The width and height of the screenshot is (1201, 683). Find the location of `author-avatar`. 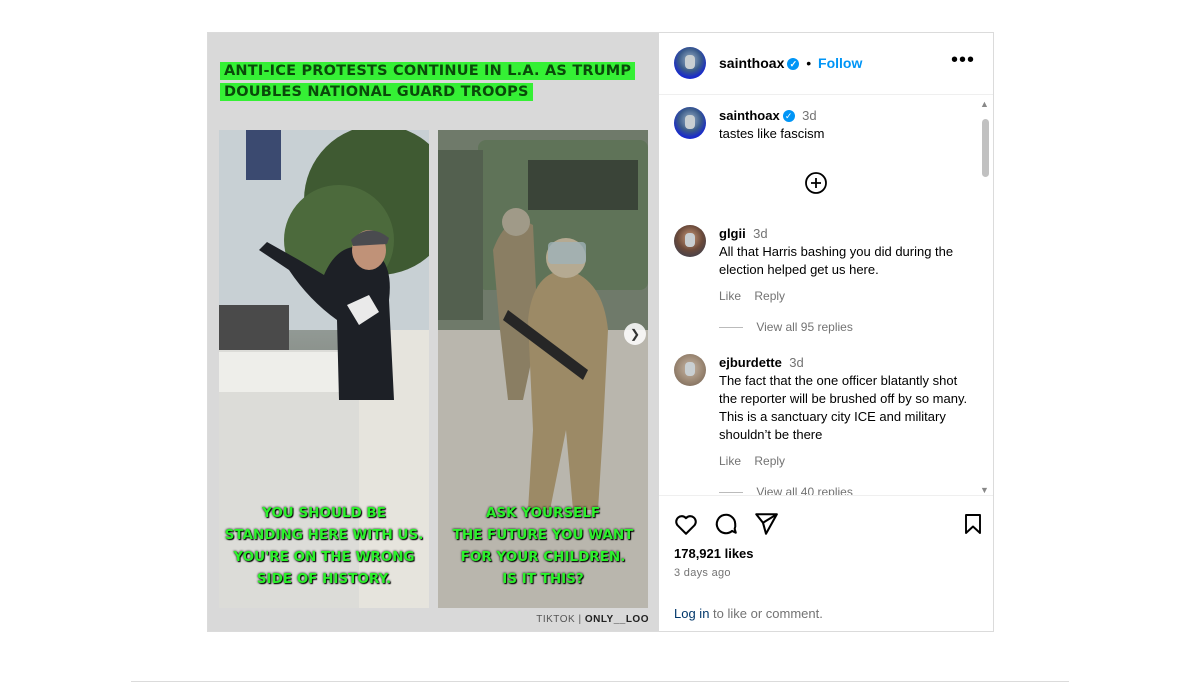

author-avatar is located at coordinates (690, 63).